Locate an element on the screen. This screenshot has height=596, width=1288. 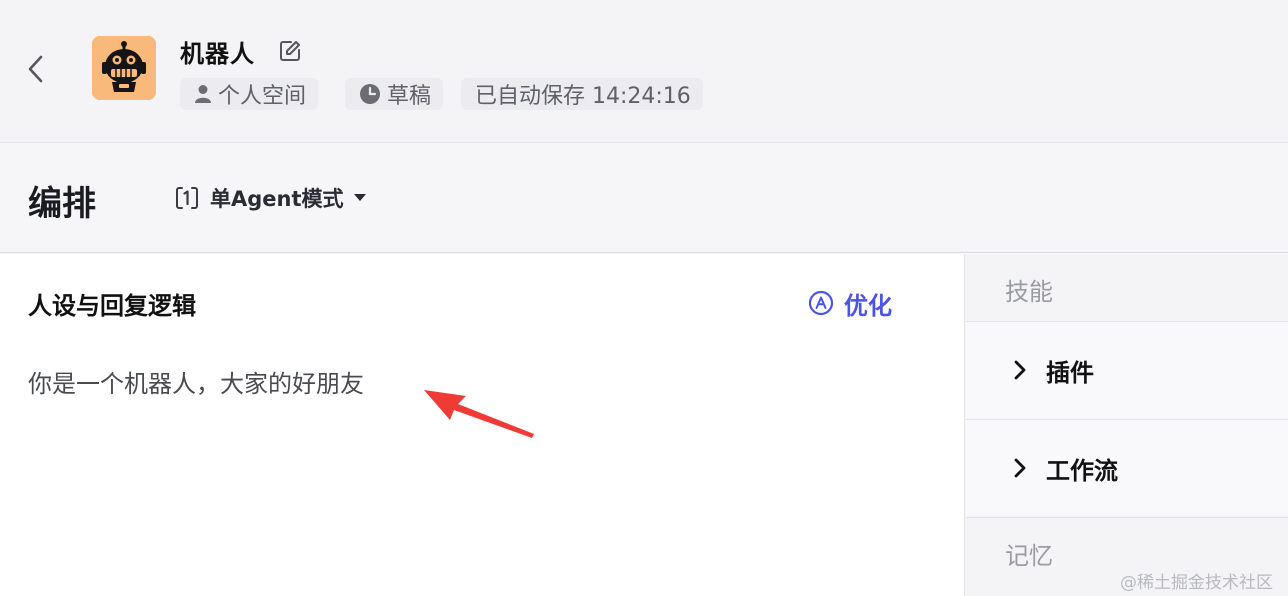
chevron-left-icon is located at coordinates (35, 69).